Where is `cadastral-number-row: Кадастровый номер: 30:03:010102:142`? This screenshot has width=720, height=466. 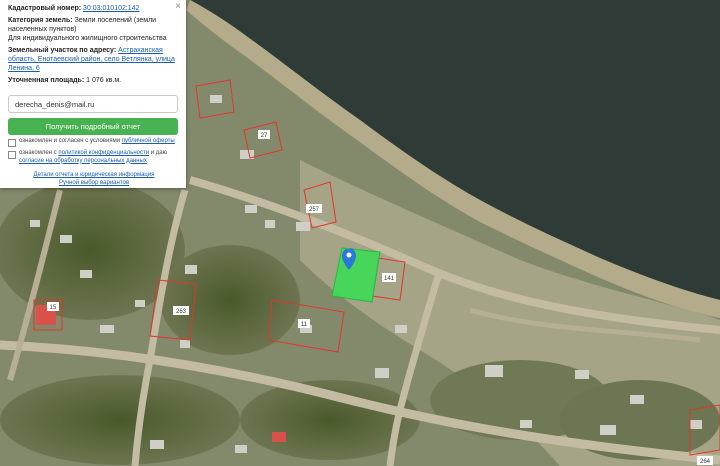
cadastral-number-row: Кадастровый номер: 30:03:010102:142 is located at coordinates (94, 8).